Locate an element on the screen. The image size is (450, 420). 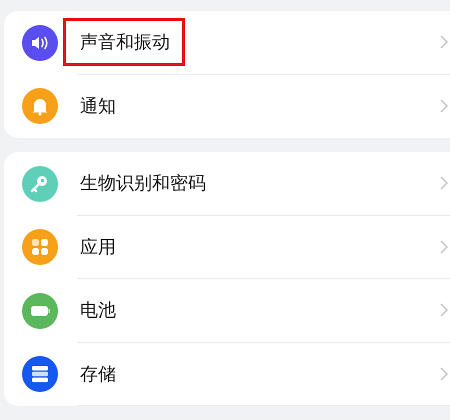
setting-item: 生物识别和密码 is located at coordinates (142, 183).